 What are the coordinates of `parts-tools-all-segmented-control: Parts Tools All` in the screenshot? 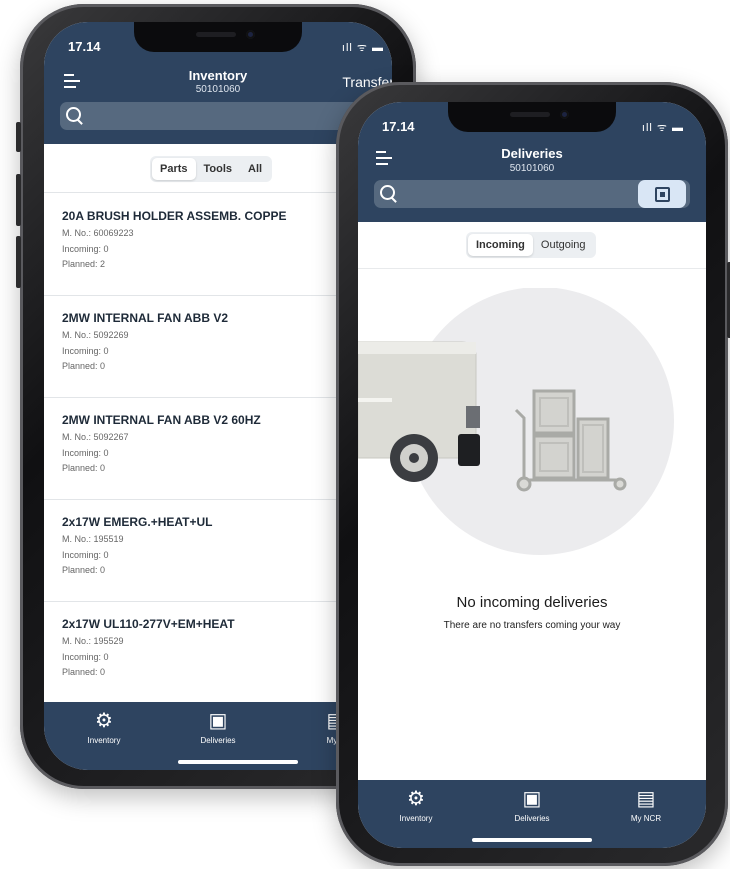 It's located at (211, 169).